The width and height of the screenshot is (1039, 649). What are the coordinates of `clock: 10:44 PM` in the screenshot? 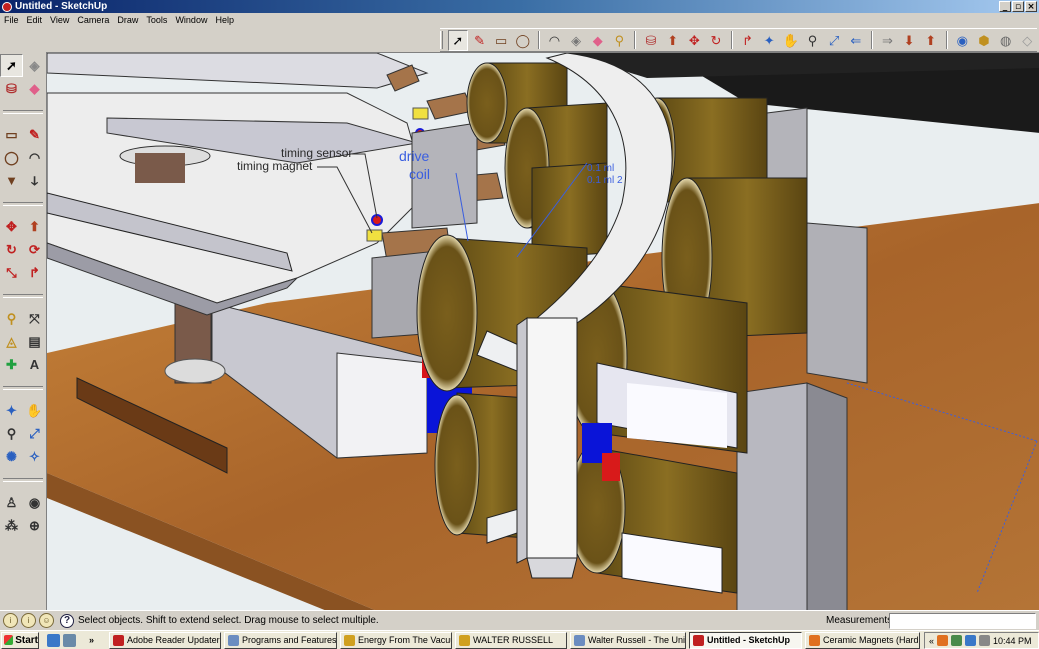 It's located at (1012, 640).